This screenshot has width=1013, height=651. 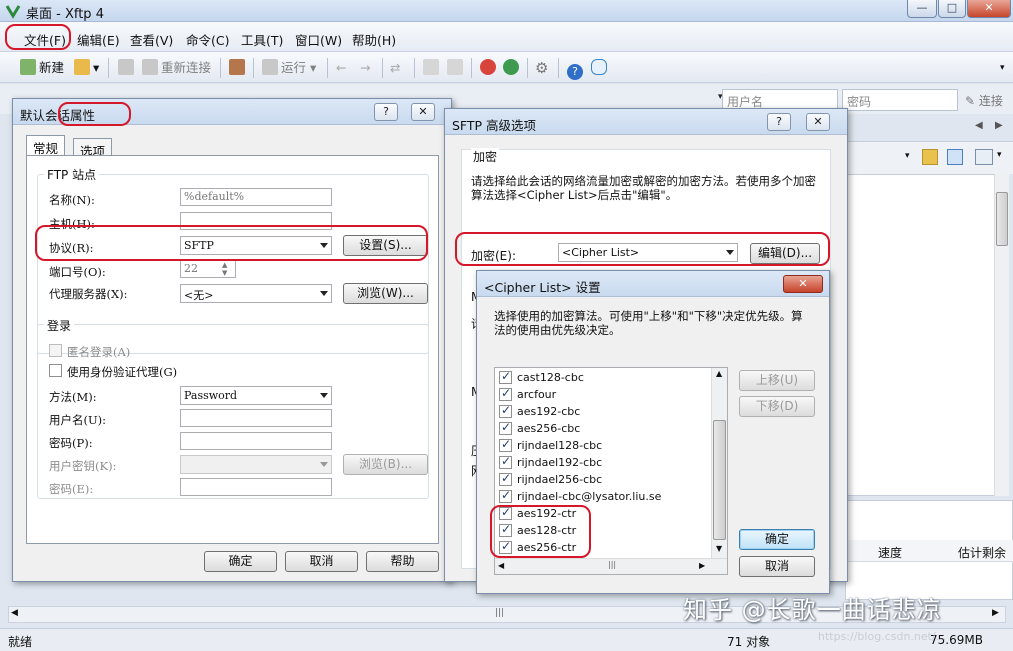 What do you see at coordinates (262, 39) in the screenshot?
I see `menu-tools: 工具(T)` at bounding box center [262, 39].